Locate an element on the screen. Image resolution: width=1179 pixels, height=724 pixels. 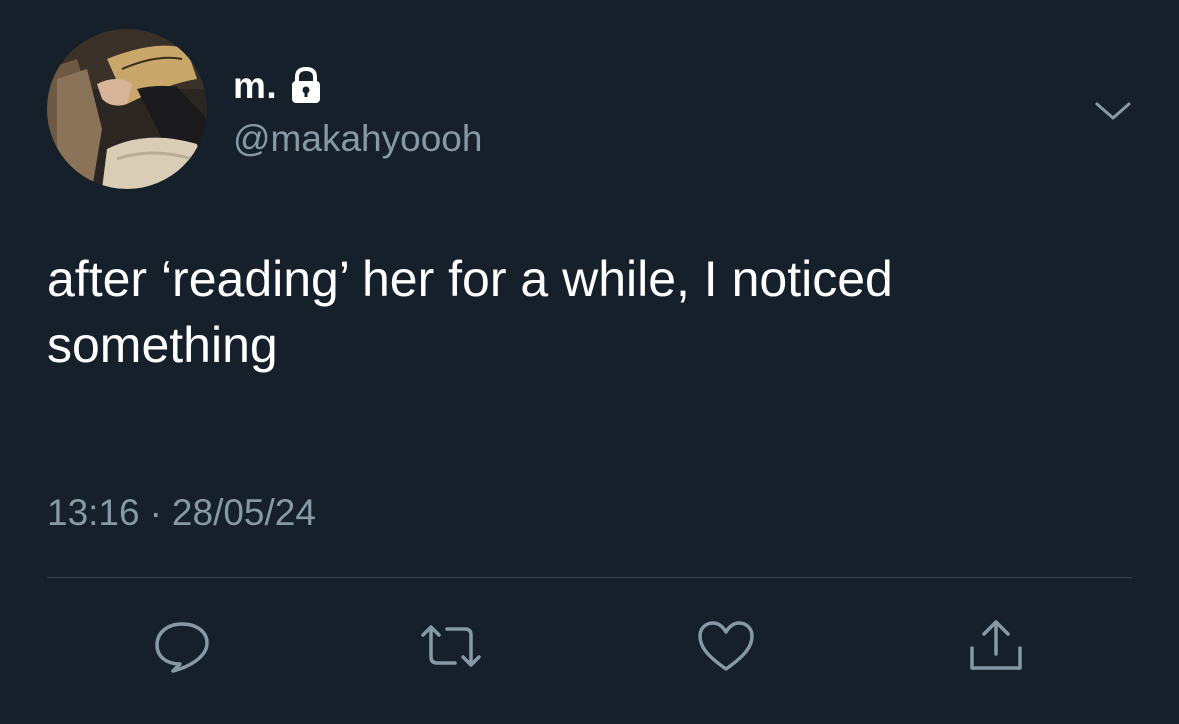
reply-button is located at coordinates (182, 646).